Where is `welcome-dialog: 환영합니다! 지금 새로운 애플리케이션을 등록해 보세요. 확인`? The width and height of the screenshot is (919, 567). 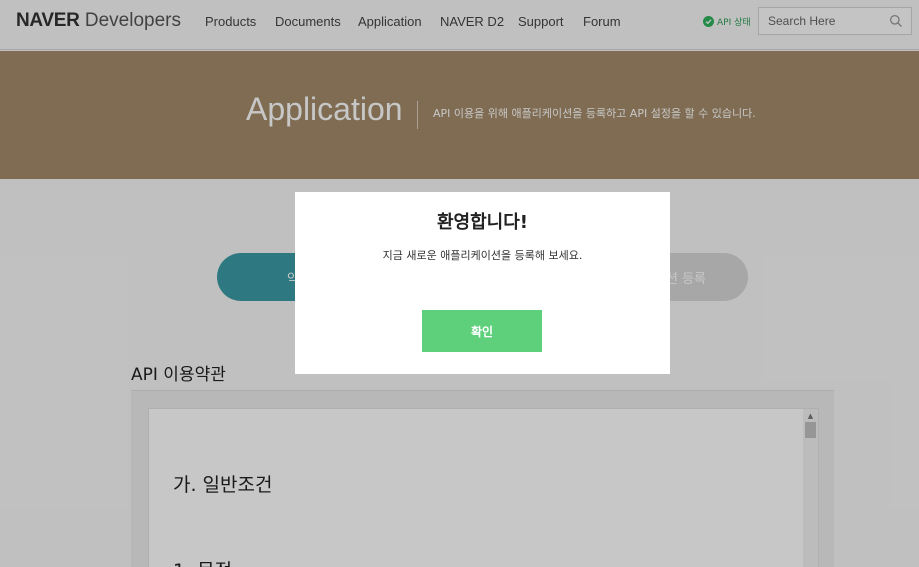 welcome-dialog: 환영합니다! 지금 새로운 애플리케이션을 등록해 보세요. 확인 is located at coordinates (482, 283).